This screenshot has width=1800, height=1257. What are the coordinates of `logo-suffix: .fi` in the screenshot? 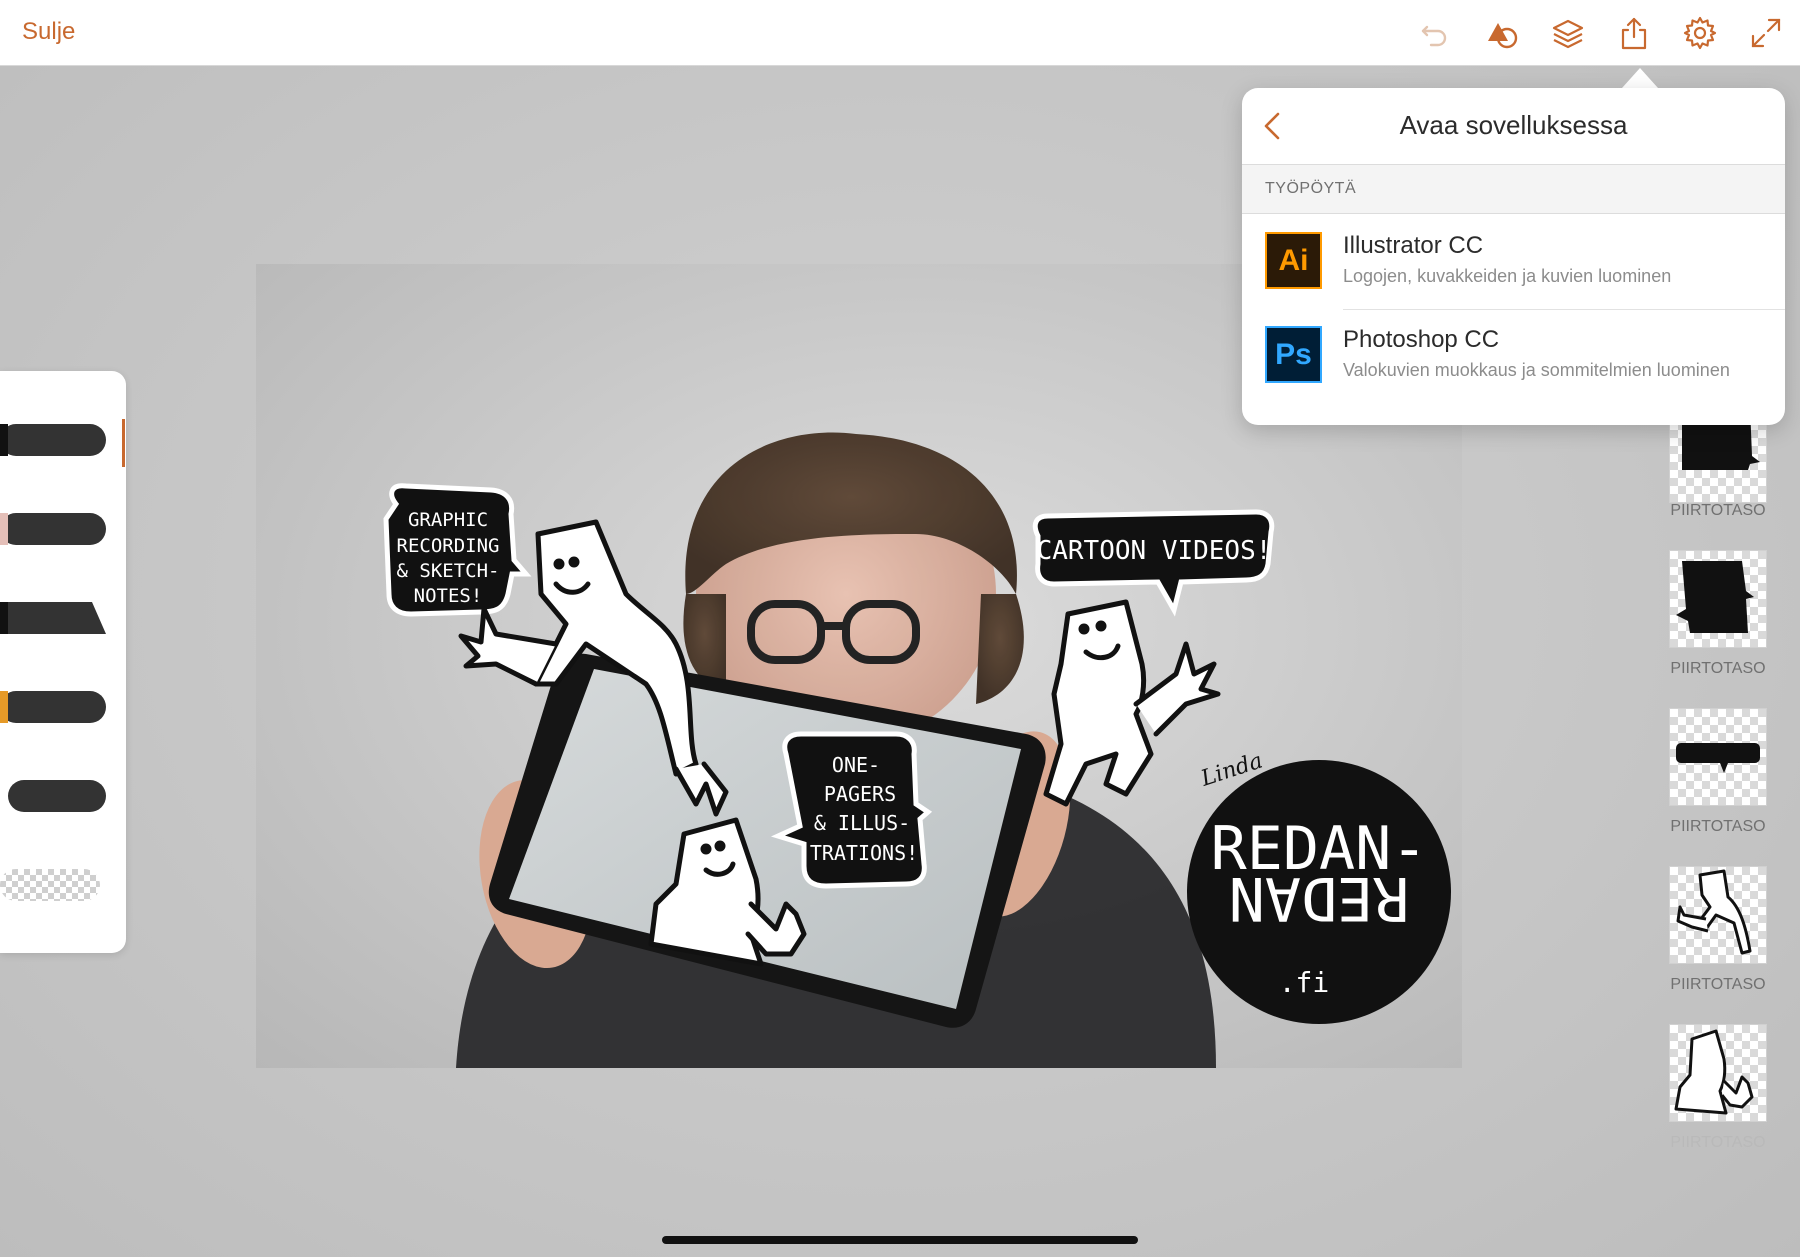 It's located at (1304, 982).